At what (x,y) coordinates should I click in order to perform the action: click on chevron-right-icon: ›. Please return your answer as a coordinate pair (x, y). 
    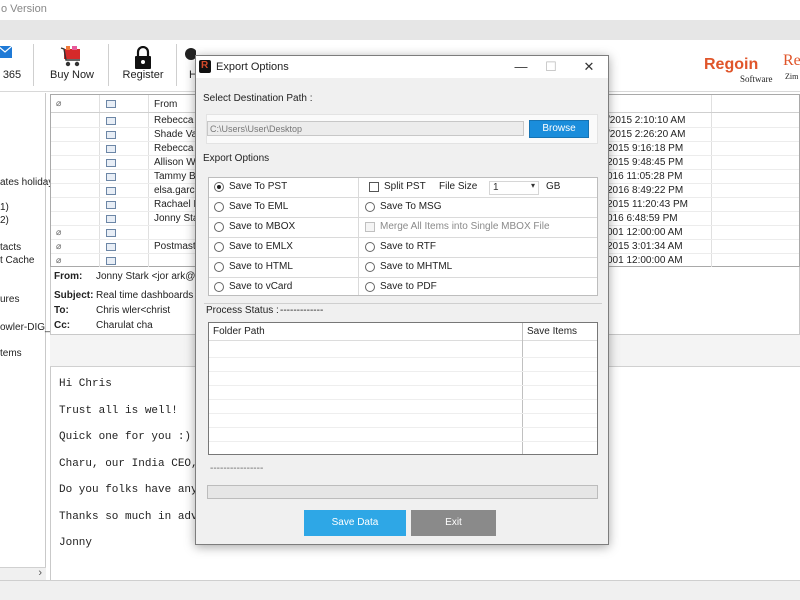
    Looking at the image, I should click on (40, 573).